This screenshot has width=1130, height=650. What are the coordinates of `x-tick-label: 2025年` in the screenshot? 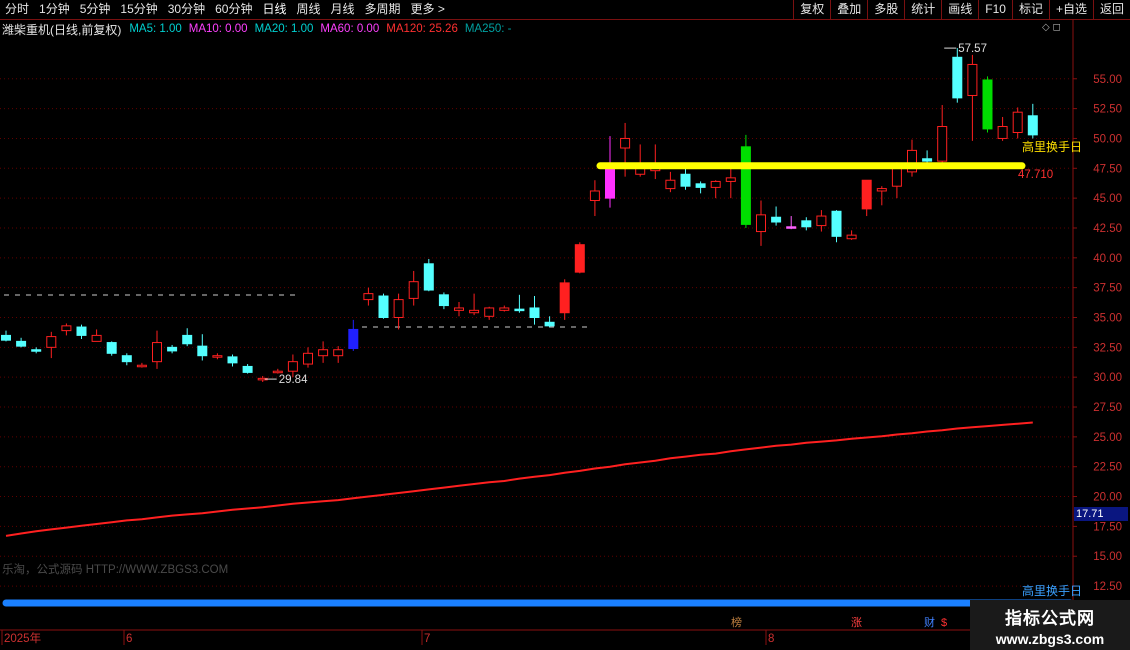 It's located at (22, 638).